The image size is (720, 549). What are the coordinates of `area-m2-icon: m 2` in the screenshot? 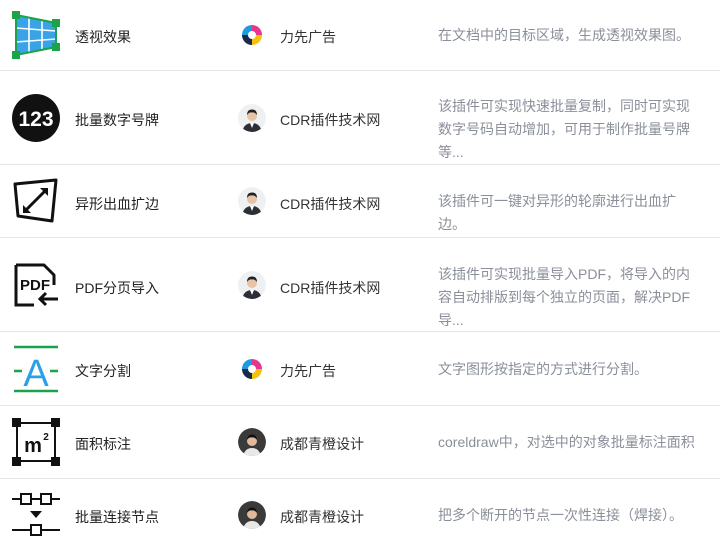 It's located at (36, 442).